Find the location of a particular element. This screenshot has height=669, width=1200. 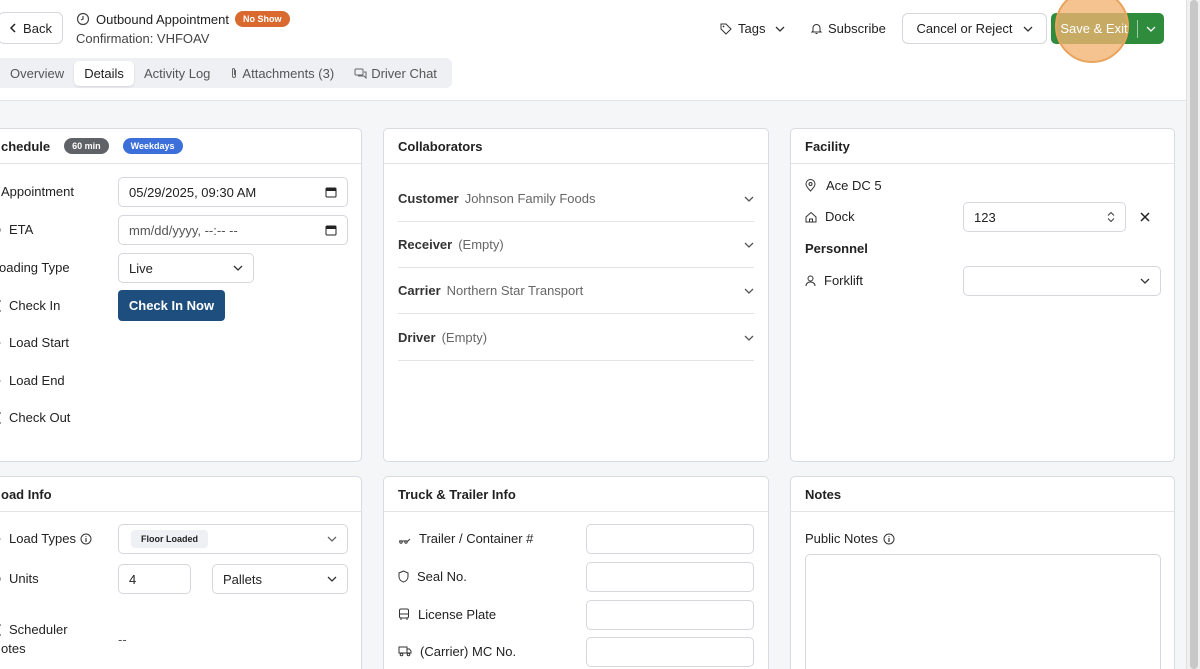

collaborator-key: Carrier is located at coordinates (419, 290).